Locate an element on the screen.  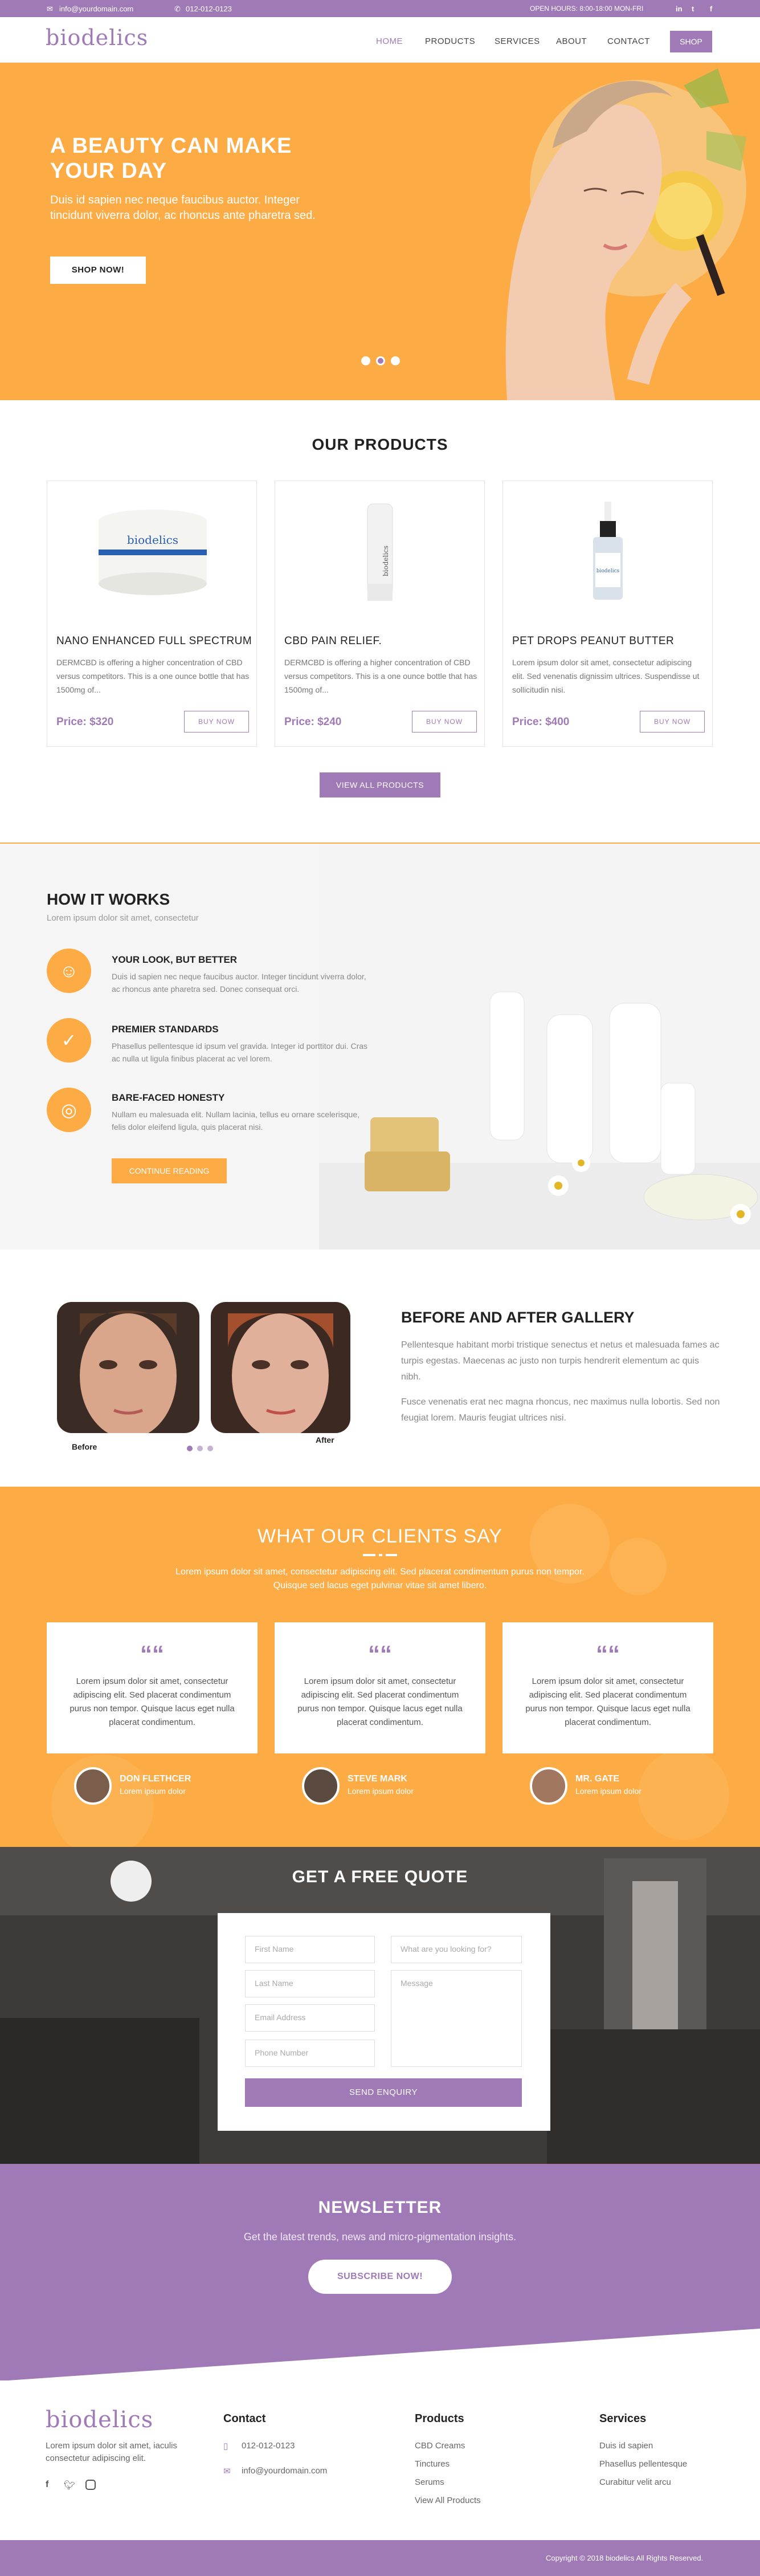
logo: biodelics is located at coordinates (97, 37).